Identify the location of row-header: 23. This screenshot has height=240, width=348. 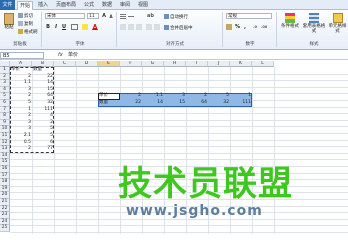
(5, 215).